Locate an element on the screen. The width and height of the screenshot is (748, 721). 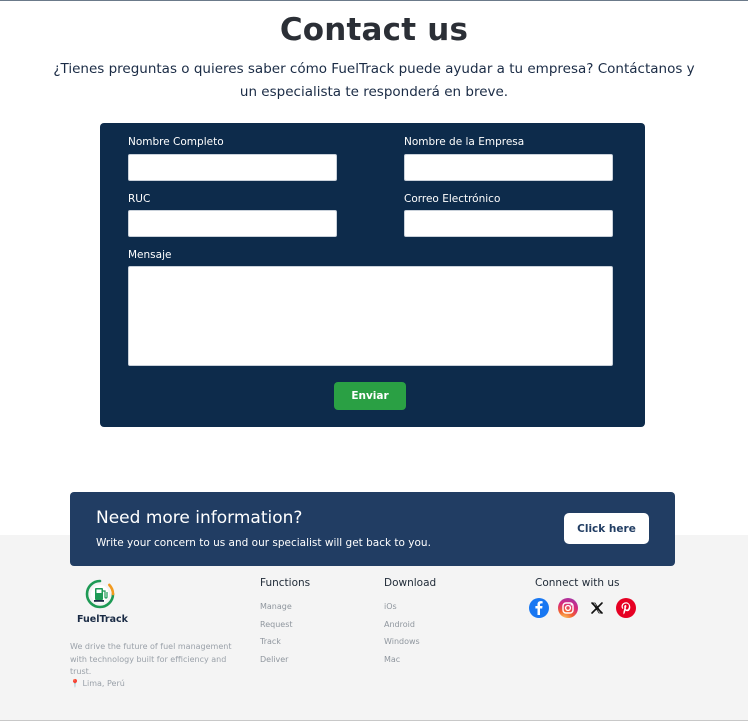
submit-button: Enviar is located at coordinates (370, 396).